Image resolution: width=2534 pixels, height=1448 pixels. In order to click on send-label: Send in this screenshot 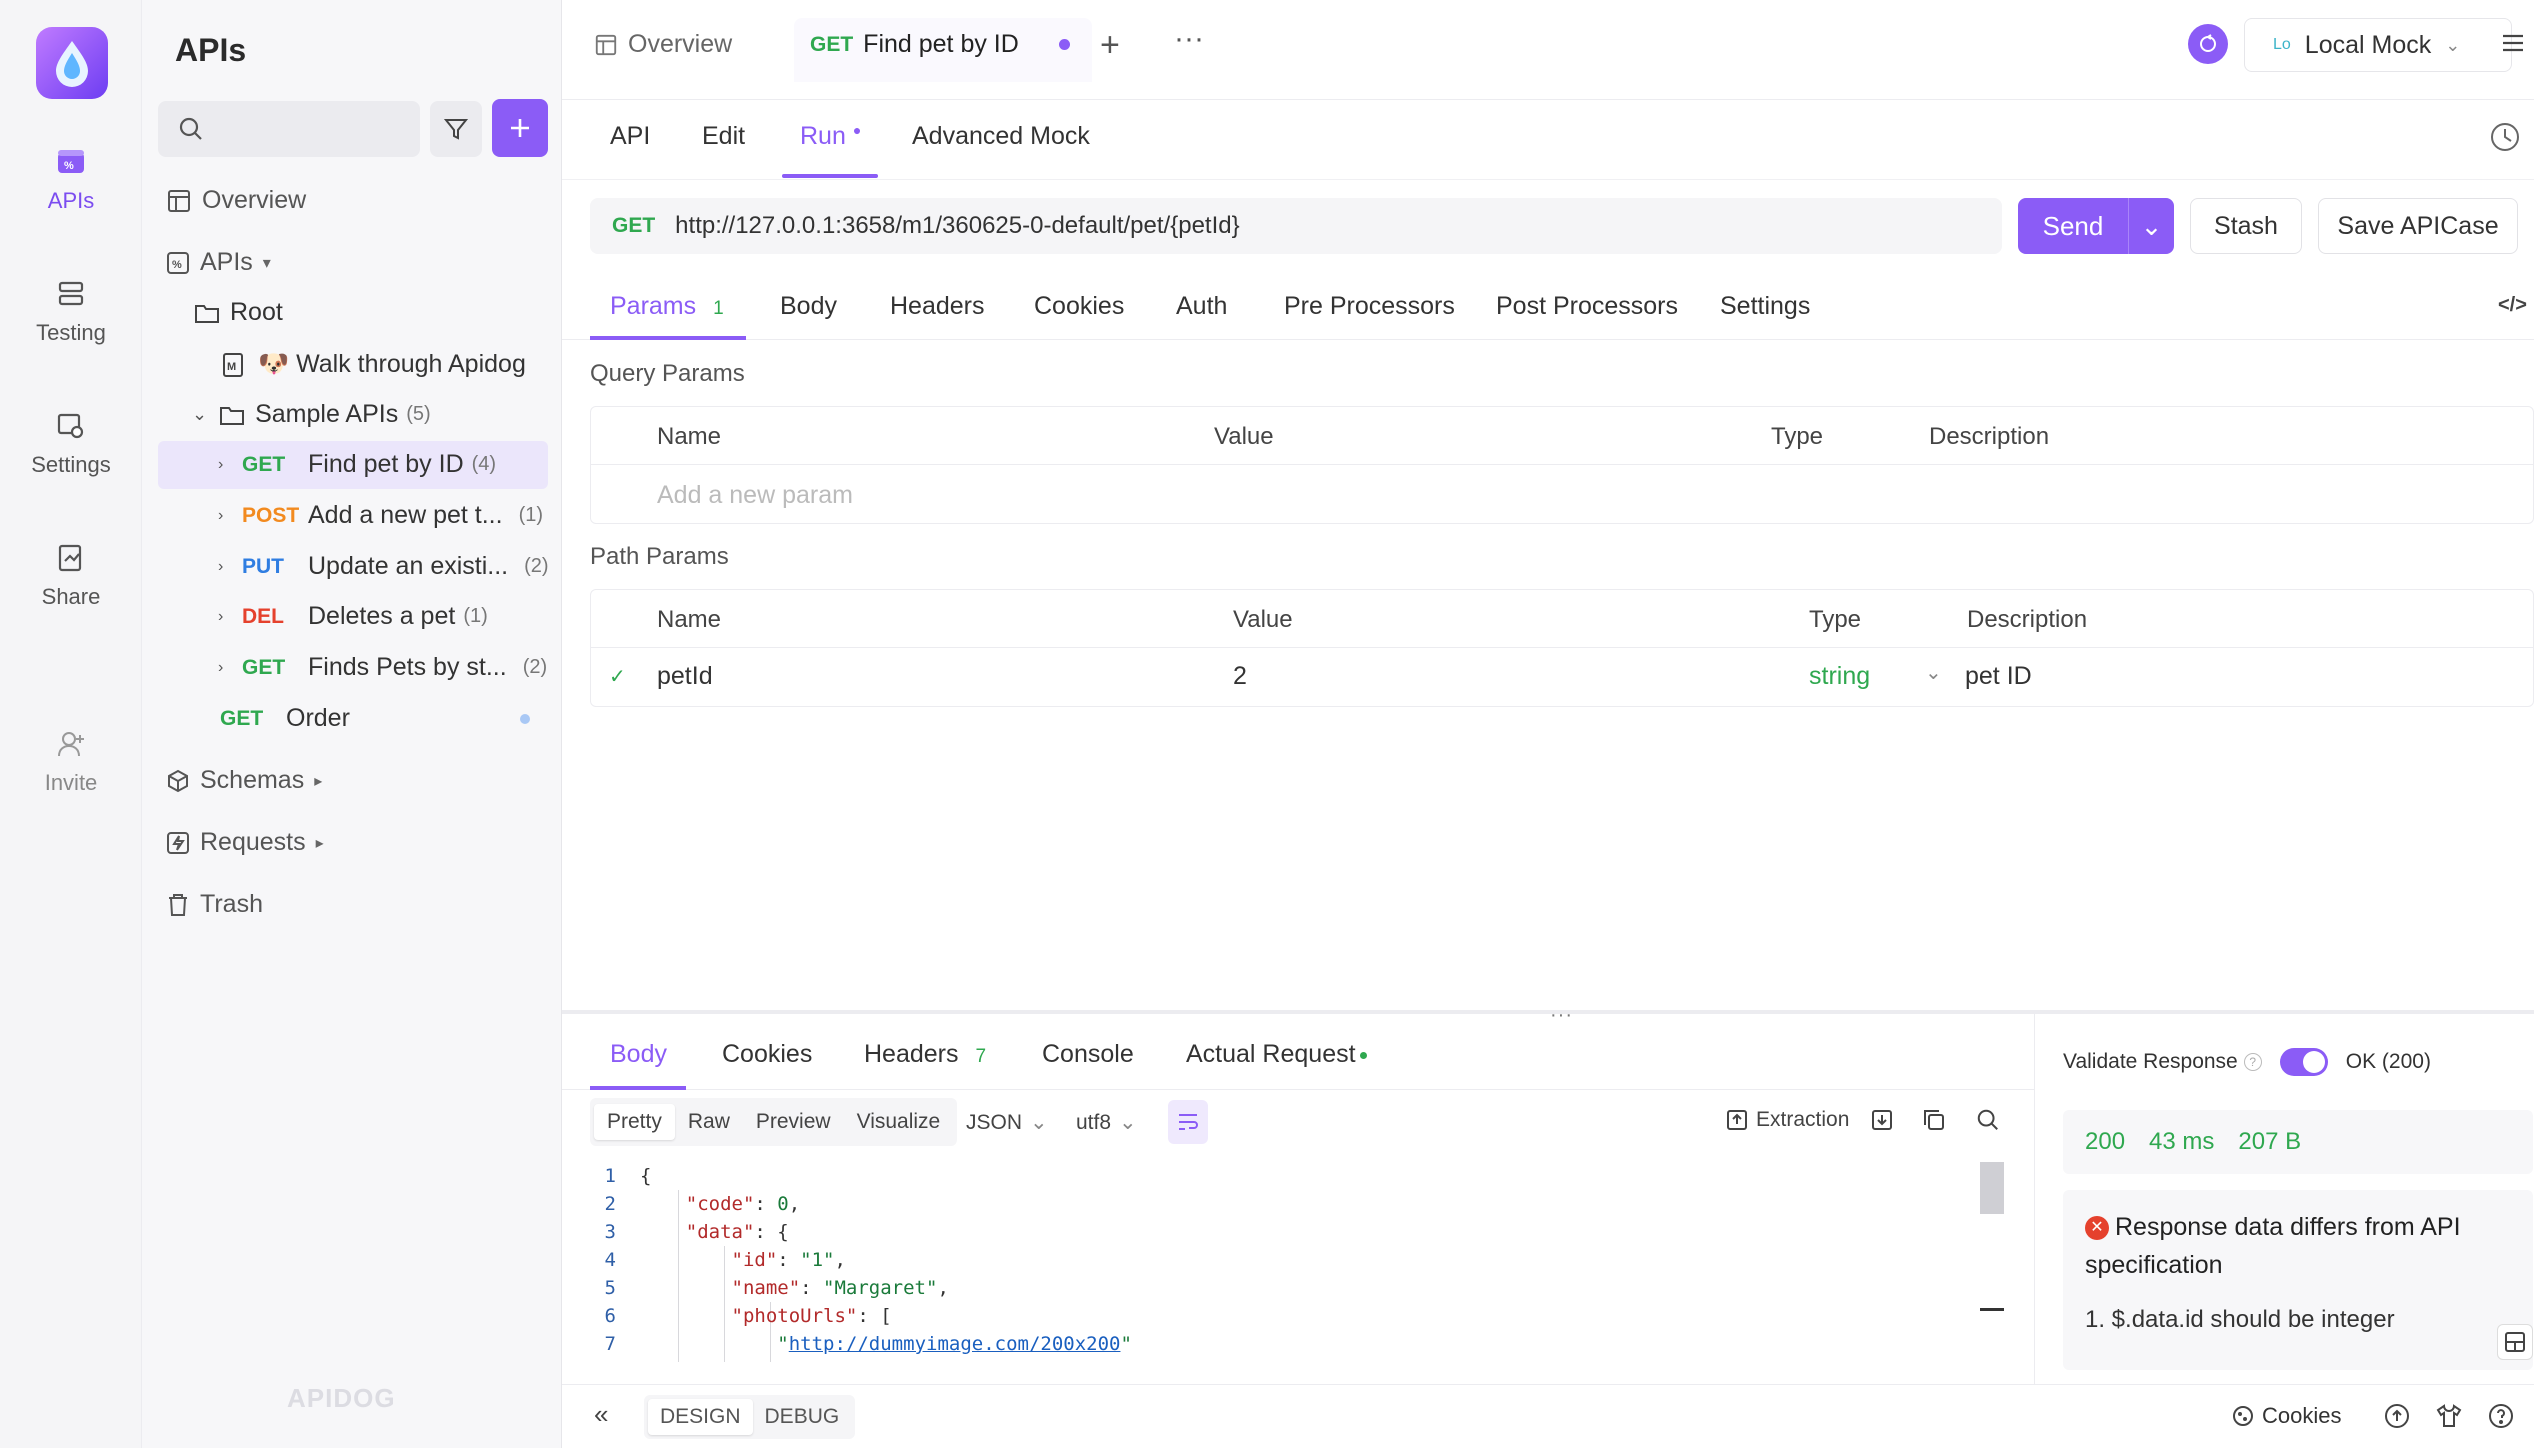, I will do `click(2073, 225)`.